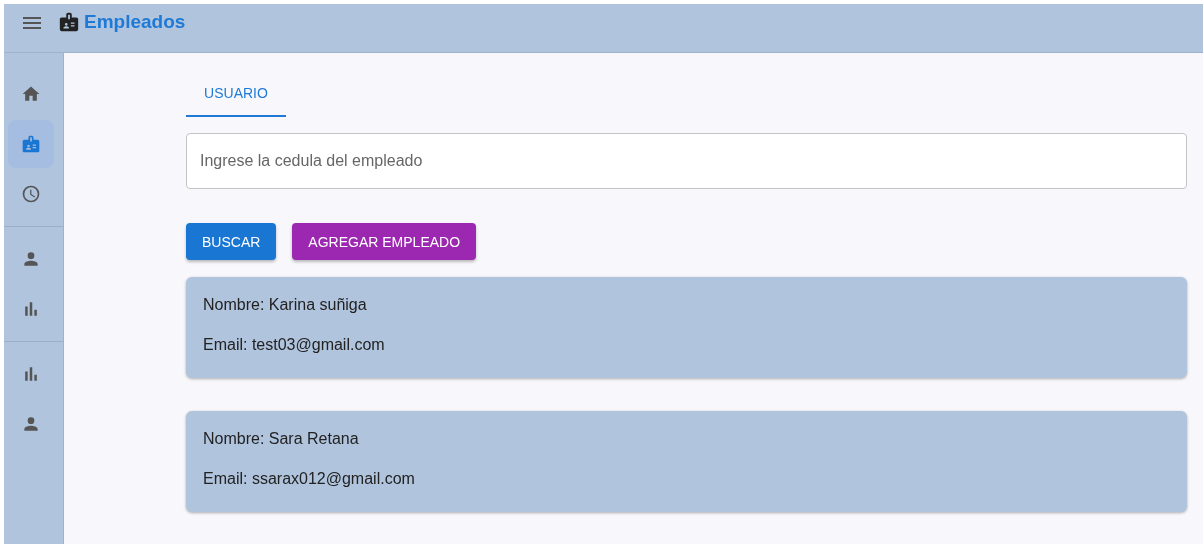 The image size is (1203, 544). What do you see at coordinates (686, 161) in the screenshot?
I see `search-field: Ingrese la cedula del empleado` at bounding box center [686, 161].